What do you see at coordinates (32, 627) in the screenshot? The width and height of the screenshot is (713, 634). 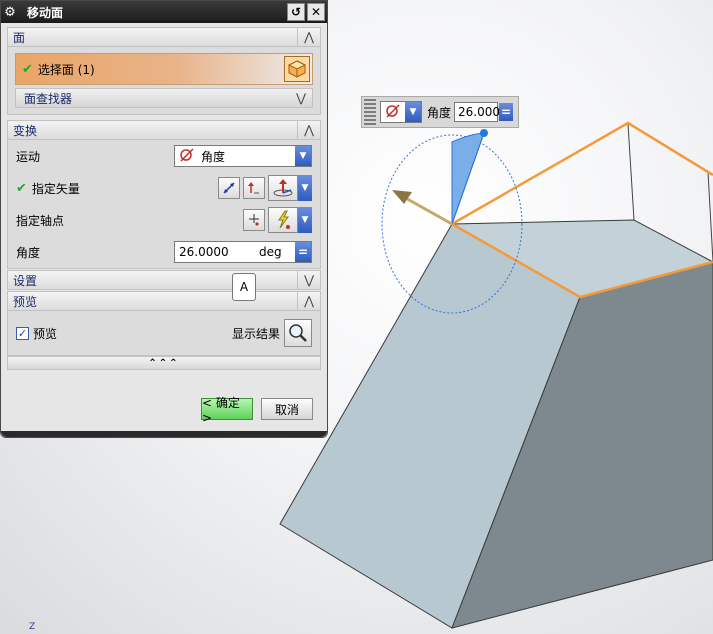 I see `axis-z-label: Z` at bounding box center [32, 627].